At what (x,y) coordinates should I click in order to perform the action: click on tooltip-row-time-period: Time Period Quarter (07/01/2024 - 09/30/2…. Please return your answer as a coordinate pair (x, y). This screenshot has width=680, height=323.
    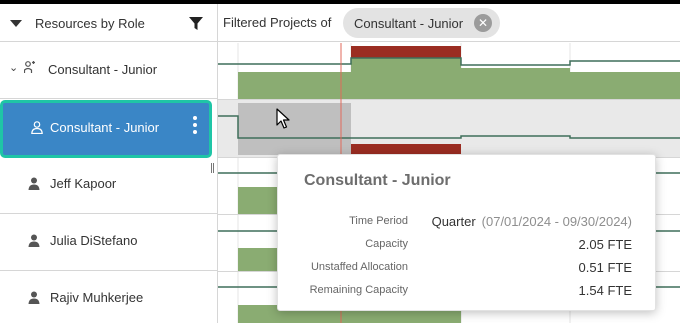
    Looking at the image, I should click on (467, 222).